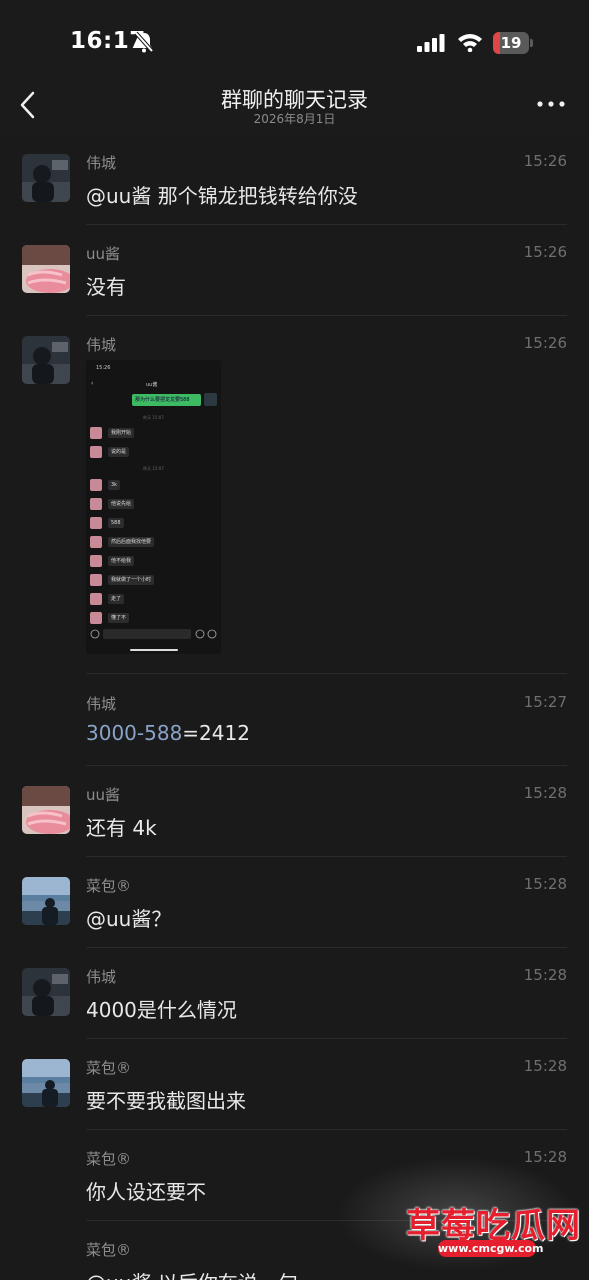 This screenshot has height=1280, width=589. I want to click on message-text: 要不要我截图出来, so click(166, 1101).